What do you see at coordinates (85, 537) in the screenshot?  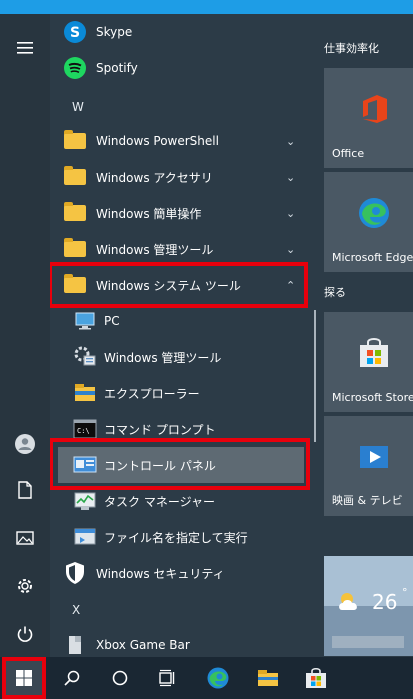 I see `run-icon` at bounding box center [85, 537].